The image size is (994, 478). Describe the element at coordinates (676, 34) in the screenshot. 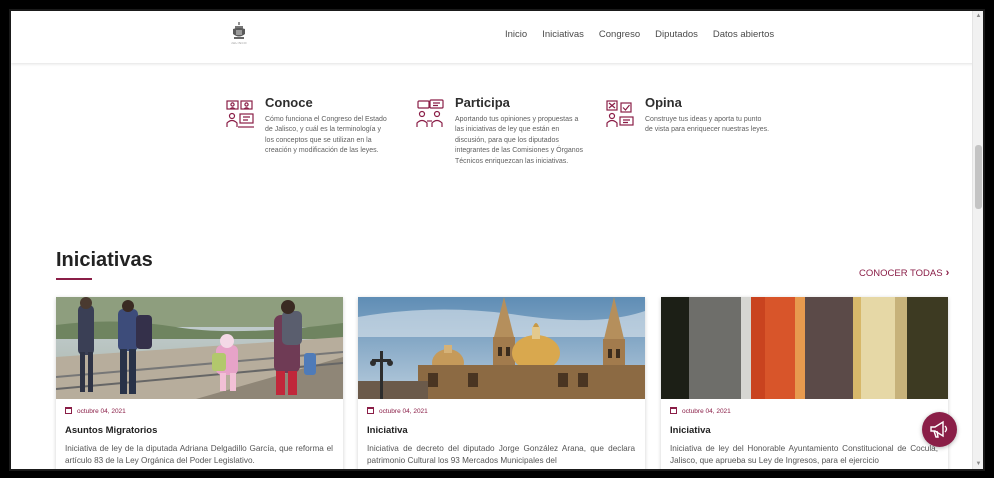

I see `nav-diputados: Diputados` at that location.